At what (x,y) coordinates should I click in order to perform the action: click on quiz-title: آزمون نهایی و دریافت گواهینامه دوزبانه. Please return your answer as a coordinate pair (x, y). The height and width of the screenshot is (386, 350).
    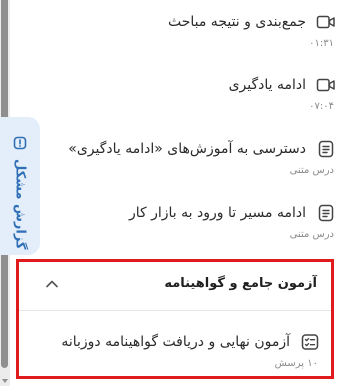
    Looking at the image, I should click on (175, 342).